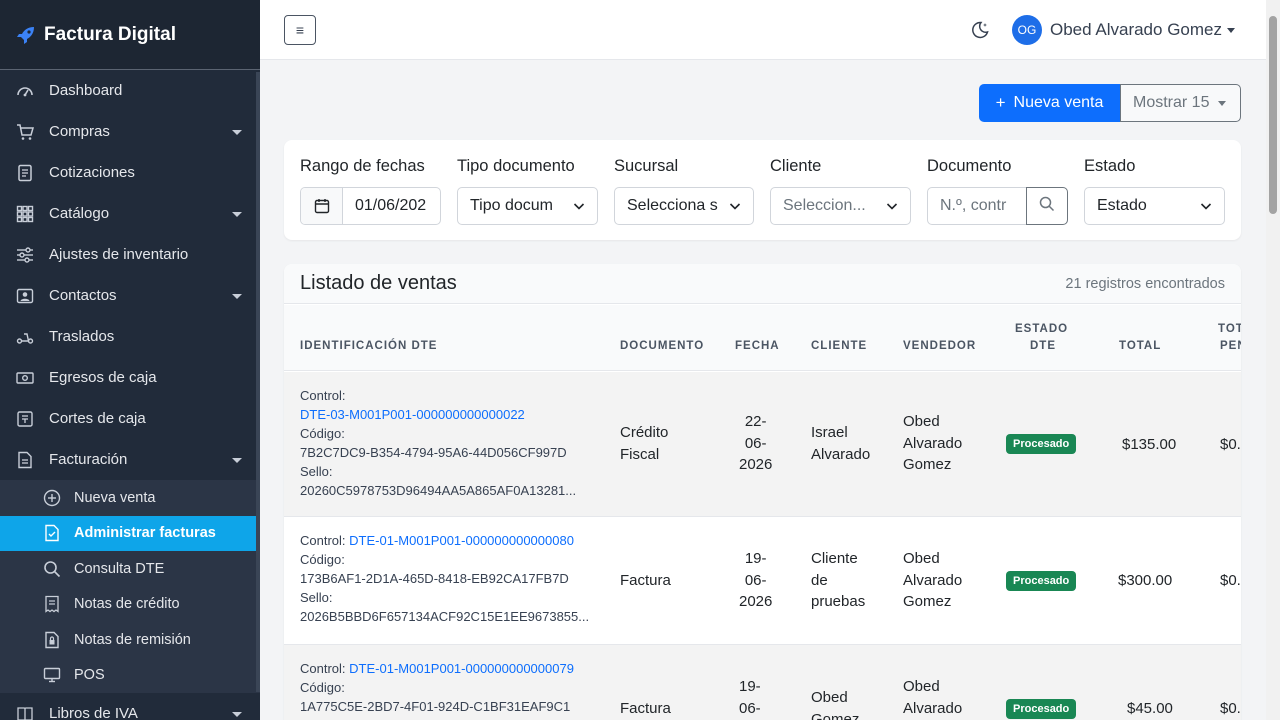 This screenshot has width=1280, height=720. What do you see at coordinates (130, 640) in the screenshot?
I see `sidebar-item-notas-remision: Notas de remisión` at bounding box center [130, 640].